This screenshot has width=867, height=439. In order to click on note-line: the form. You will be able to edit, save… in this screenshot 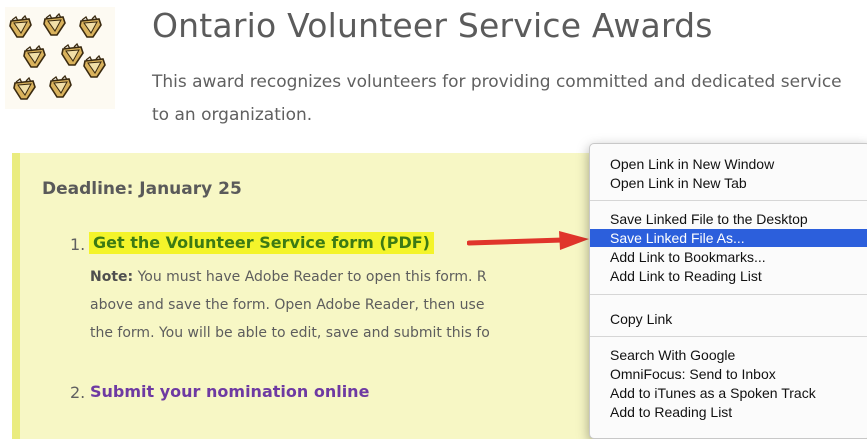, I will do `click(290, 333)`.